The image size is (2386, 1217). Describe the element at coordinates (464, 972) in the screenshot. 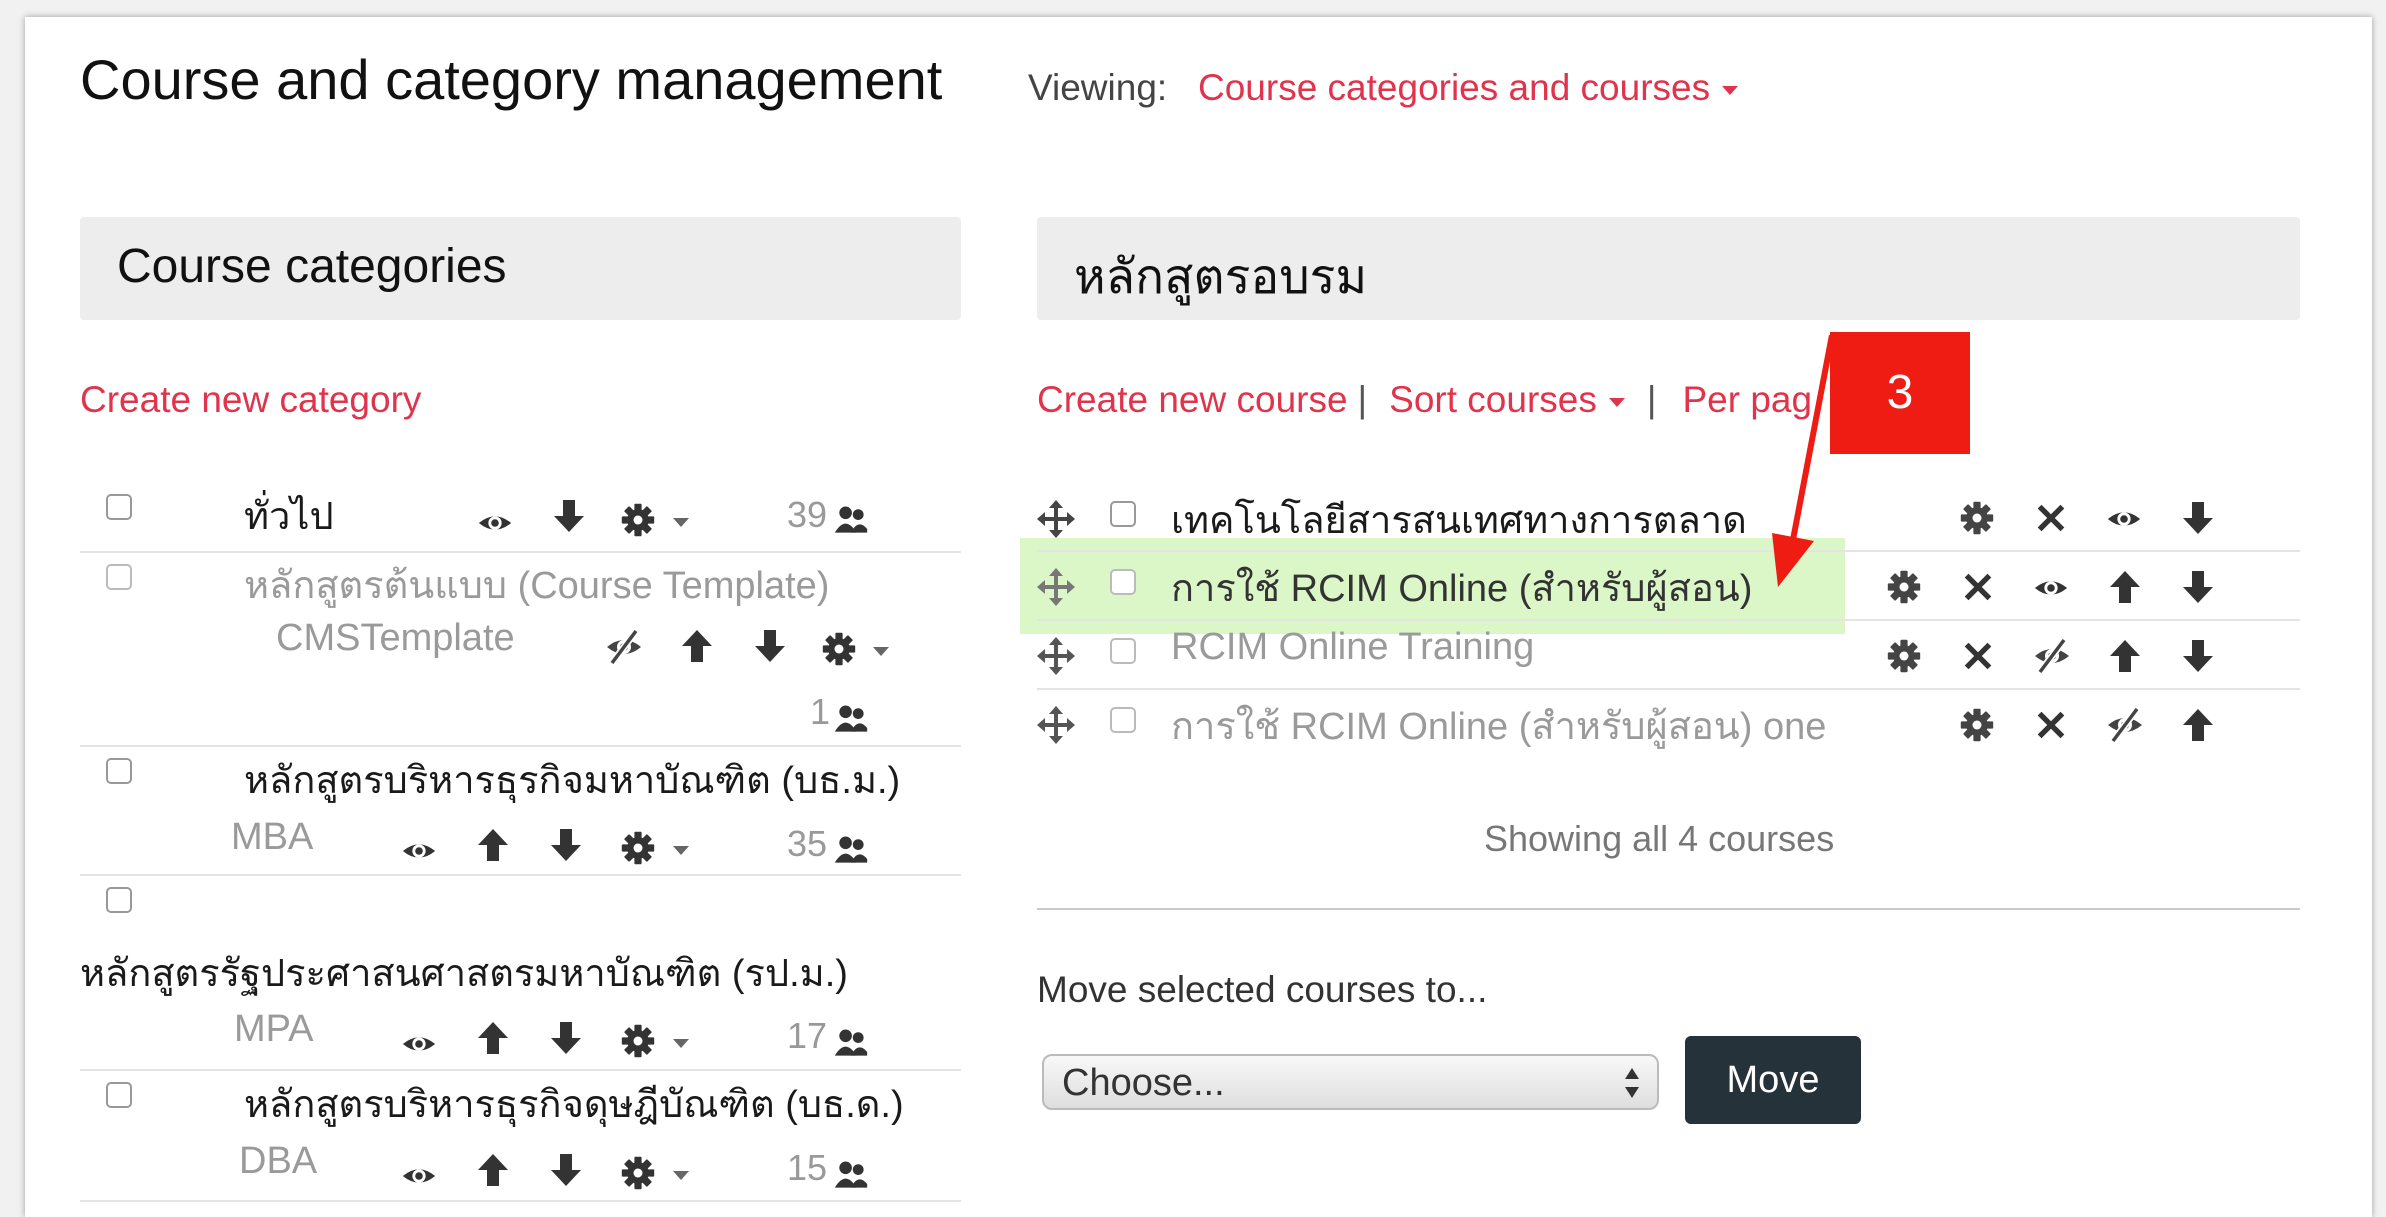

I see `category-name: หลักสูตรรัฐประศาสนศาสตรมหาบัณฑิต (รป.ม.)` at that location.